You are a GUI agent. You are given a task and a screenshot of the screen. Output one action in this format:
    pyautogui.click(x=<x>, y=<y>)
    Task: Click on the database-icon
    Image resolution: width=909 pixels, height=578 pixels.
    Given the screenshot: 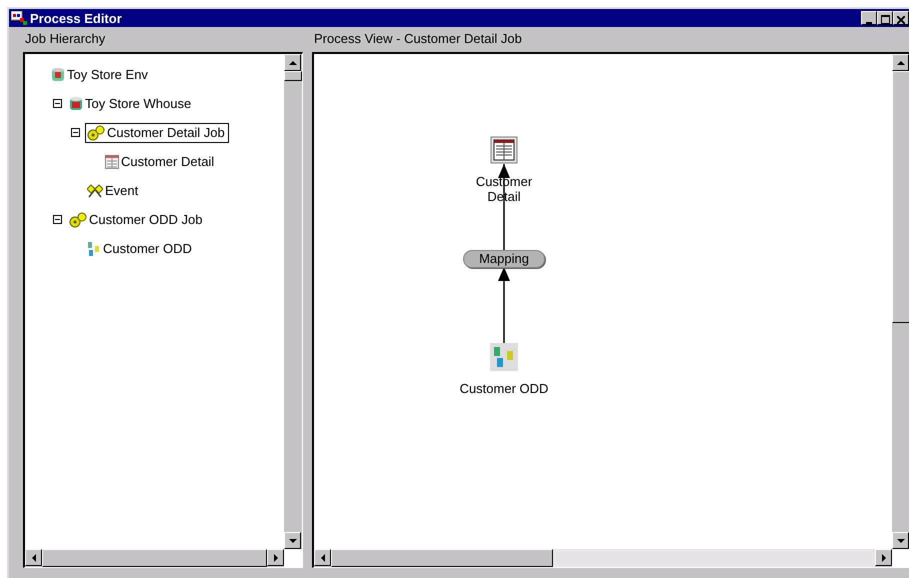 What is the action you would take?
    pyautogui.click(x=76, y=103)
    